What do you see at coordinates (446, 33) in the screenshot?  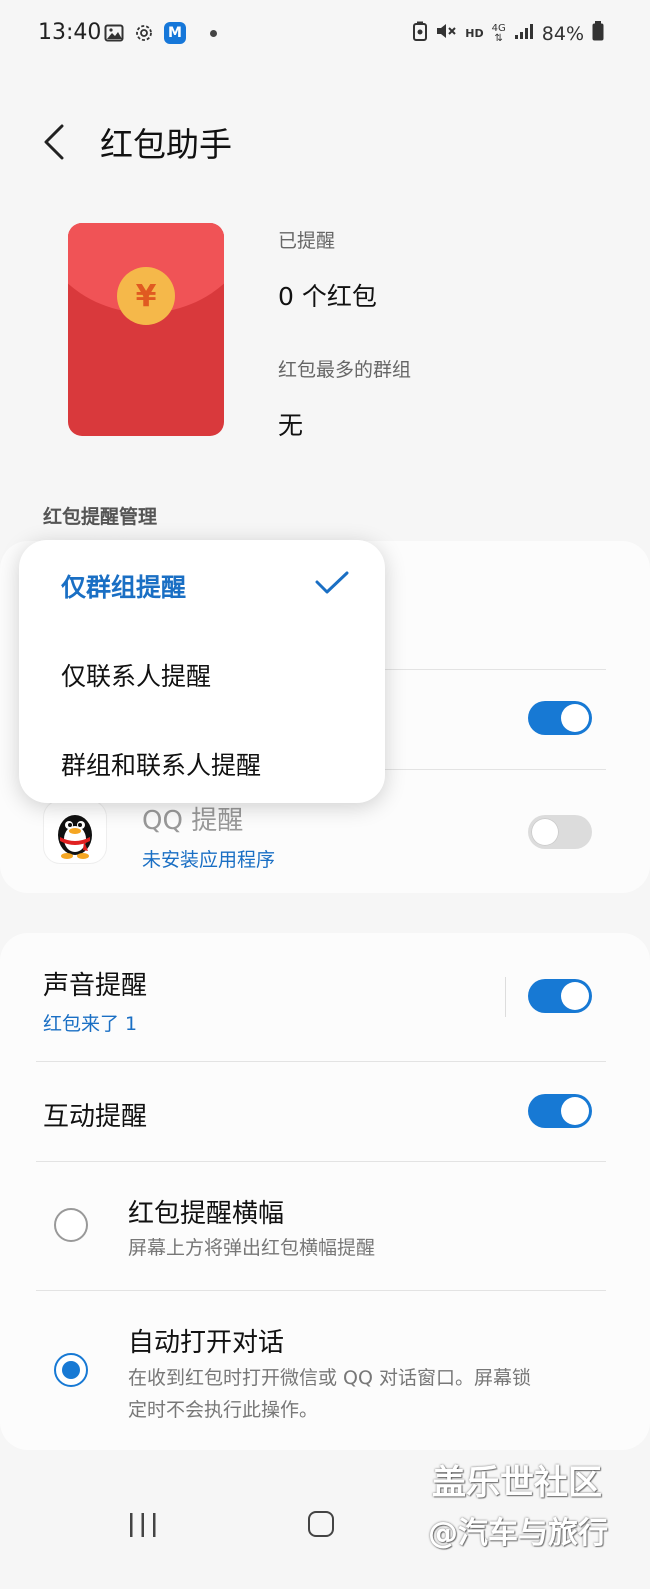 I see `mute-icon` at bounding box center [446, 33].